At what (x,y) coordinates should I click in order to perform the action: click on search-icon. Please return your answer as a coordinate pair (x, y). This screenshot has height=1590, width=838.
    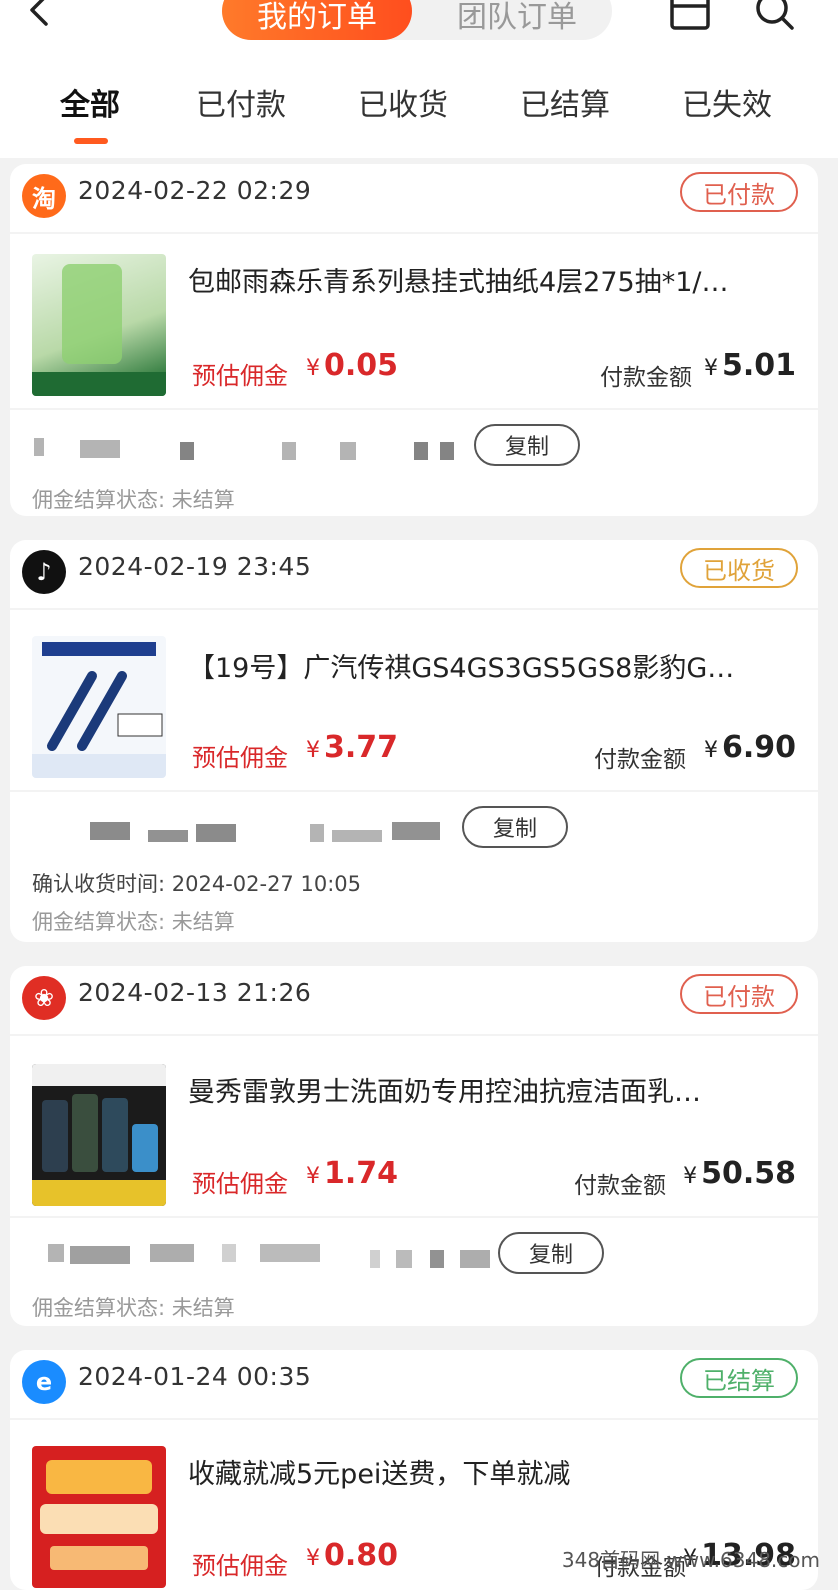
    Looking at the image, I should click on (774, 17).